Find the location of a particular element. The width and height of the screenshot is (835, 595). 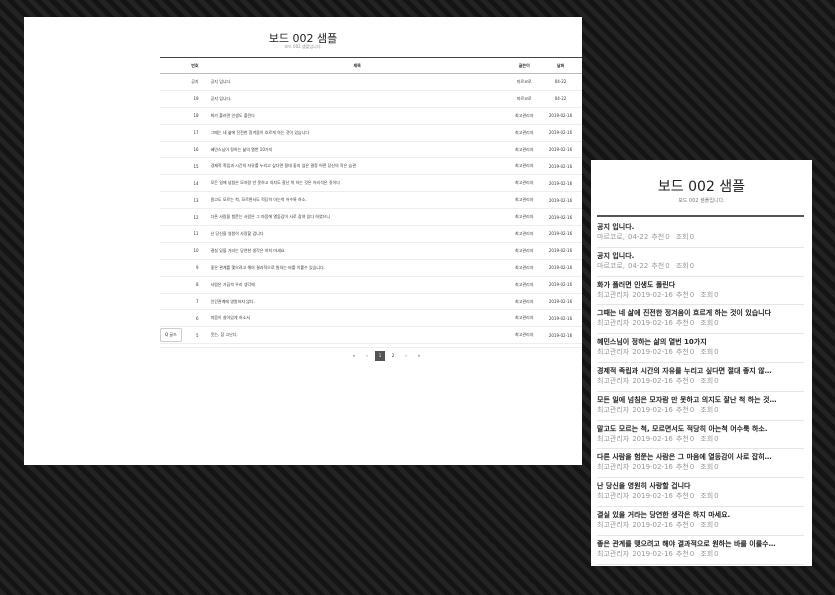

post-subject: 결실 있을 거라는 당연한 생각은 하지 마세요. is located at coordinates (700, 515).